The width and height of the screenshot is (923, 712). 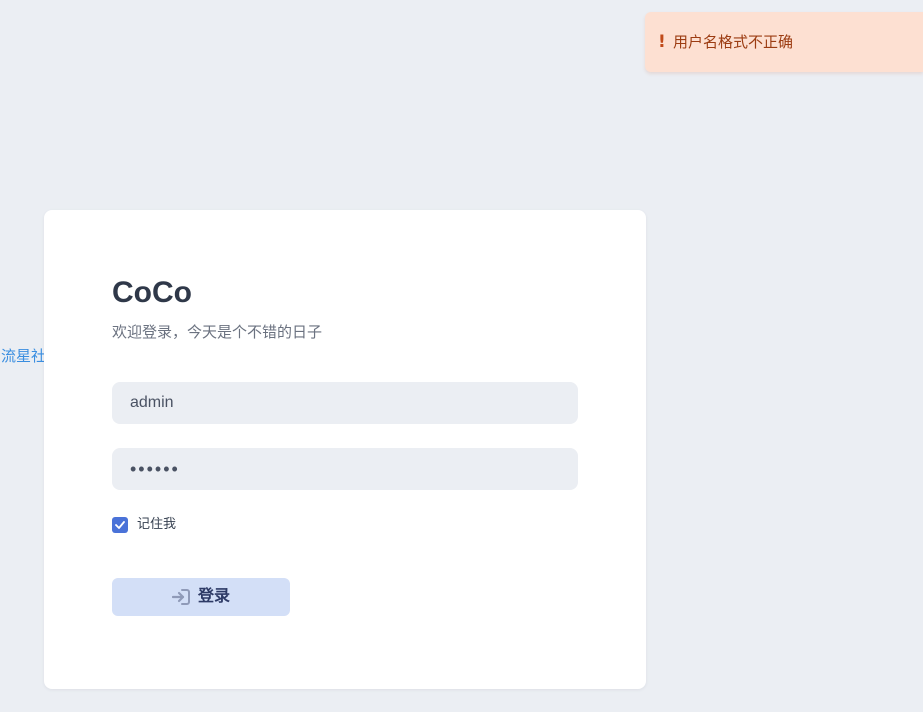 I want to click on remember-checkbox, so click(x=120, y=525).